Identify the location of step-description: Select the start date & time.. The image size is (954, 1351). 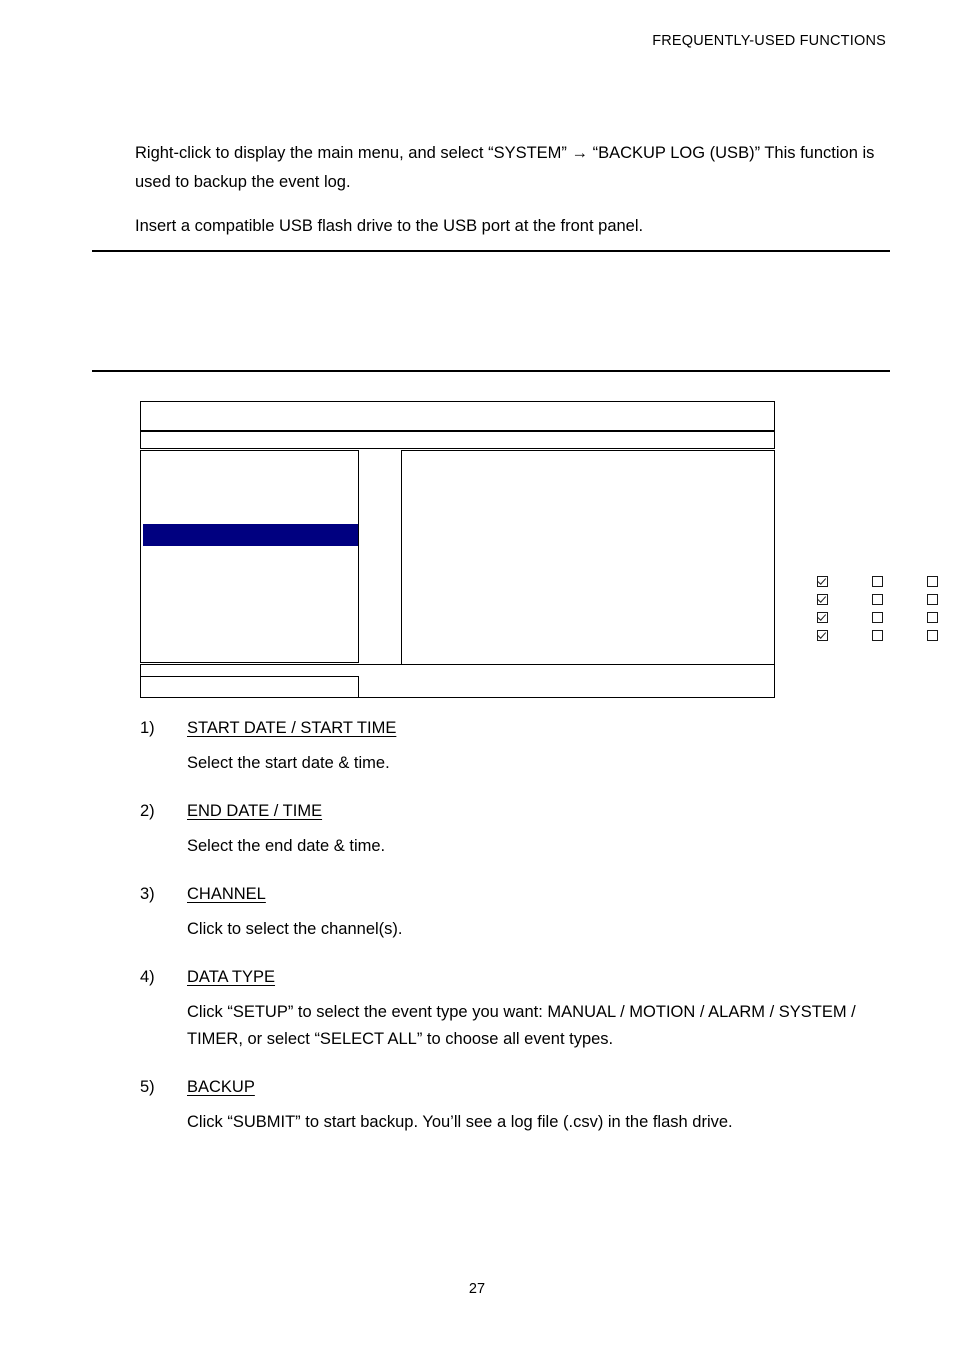
(288, 763).